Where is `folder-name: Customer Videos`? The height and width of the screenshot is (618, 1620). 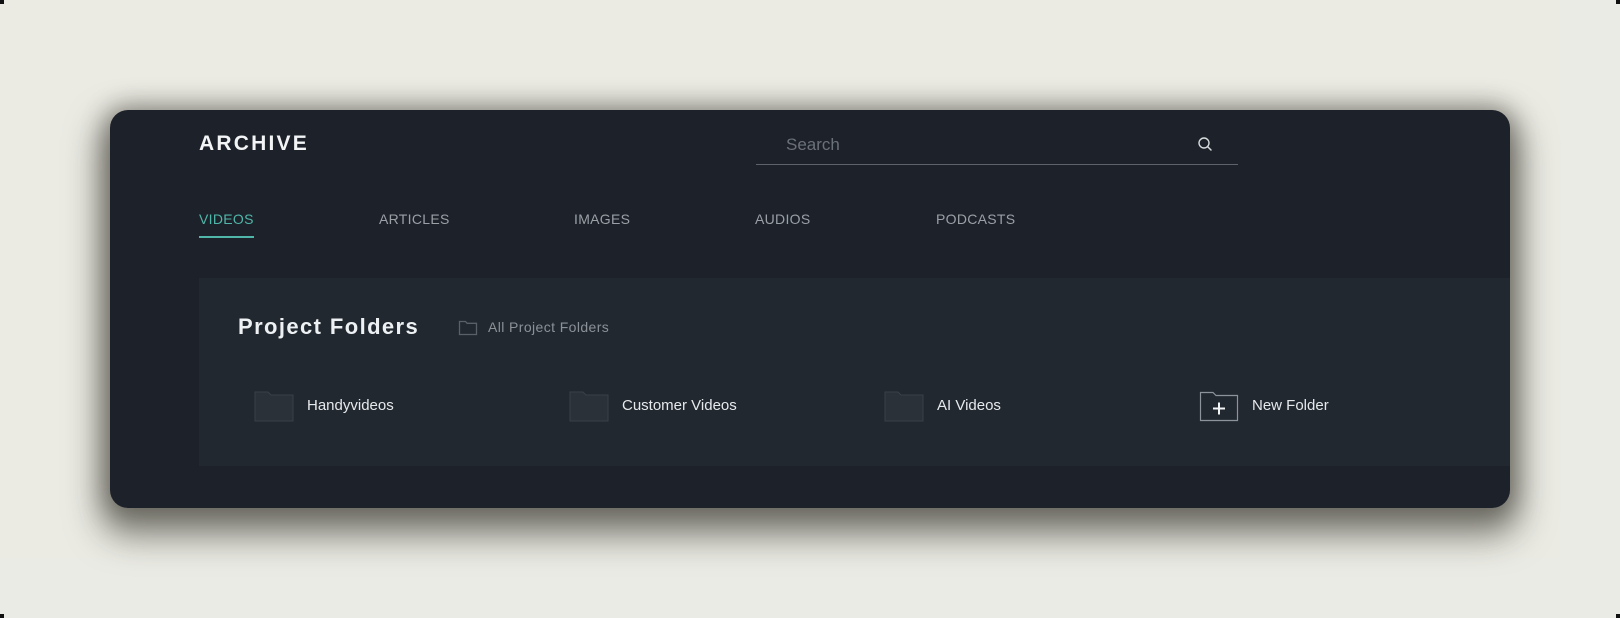
folder-name: Customer Videos is located at coordinates (679, 405).